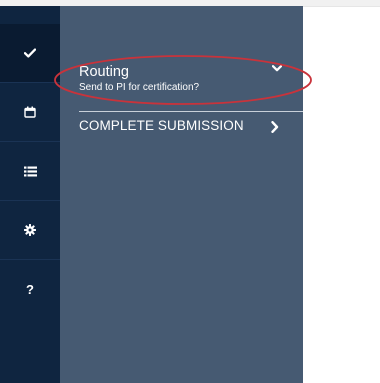 The height and width of the screenshot is (383, 380). What do you see at coordinates (277, 68) in the screenshot?
I see `chevron-down-icon` at bounding box center [277, 68].